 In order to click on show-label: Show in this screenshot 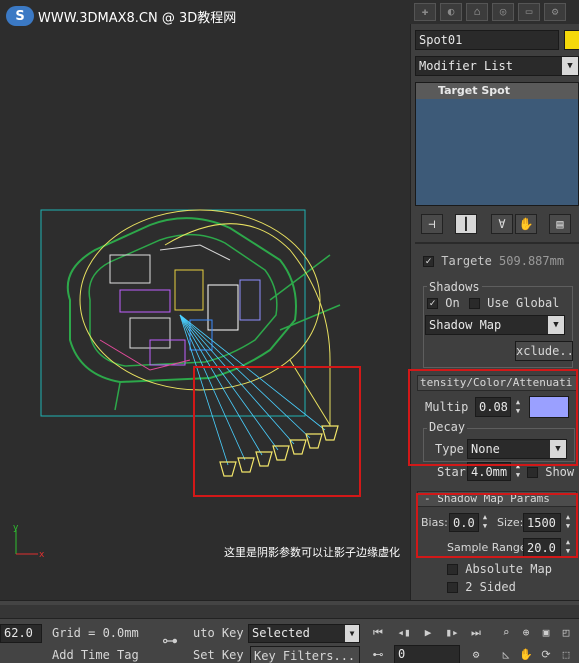, I will do `click(560, 472)`.